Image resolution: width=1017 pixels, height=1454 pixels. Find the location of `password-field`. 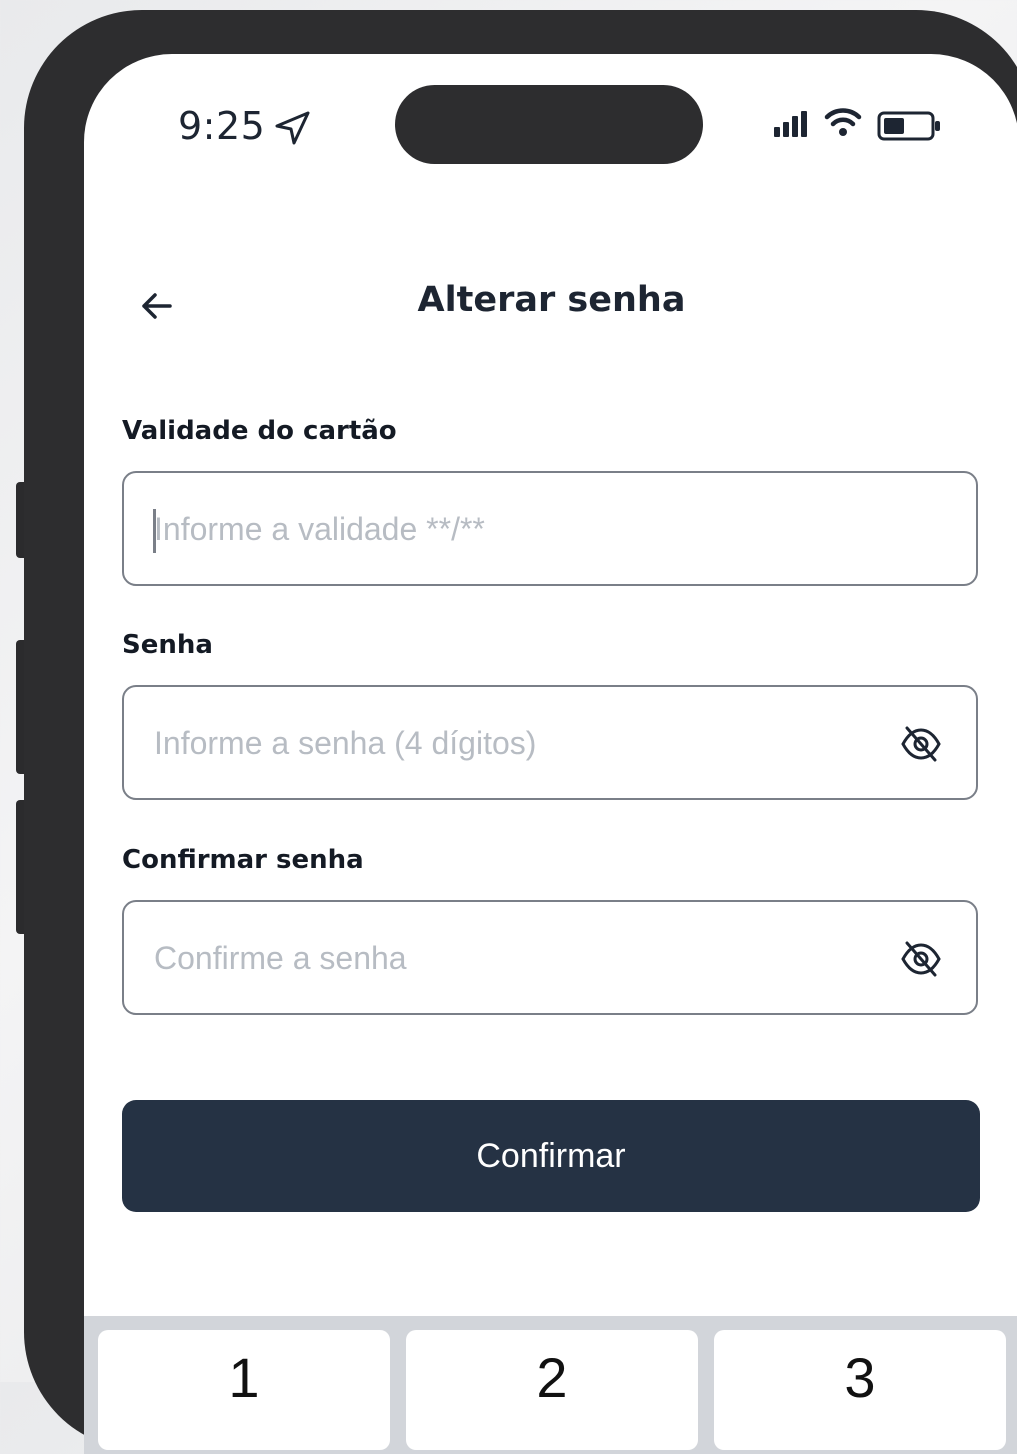

password-field is located at coordinates (550, 742).